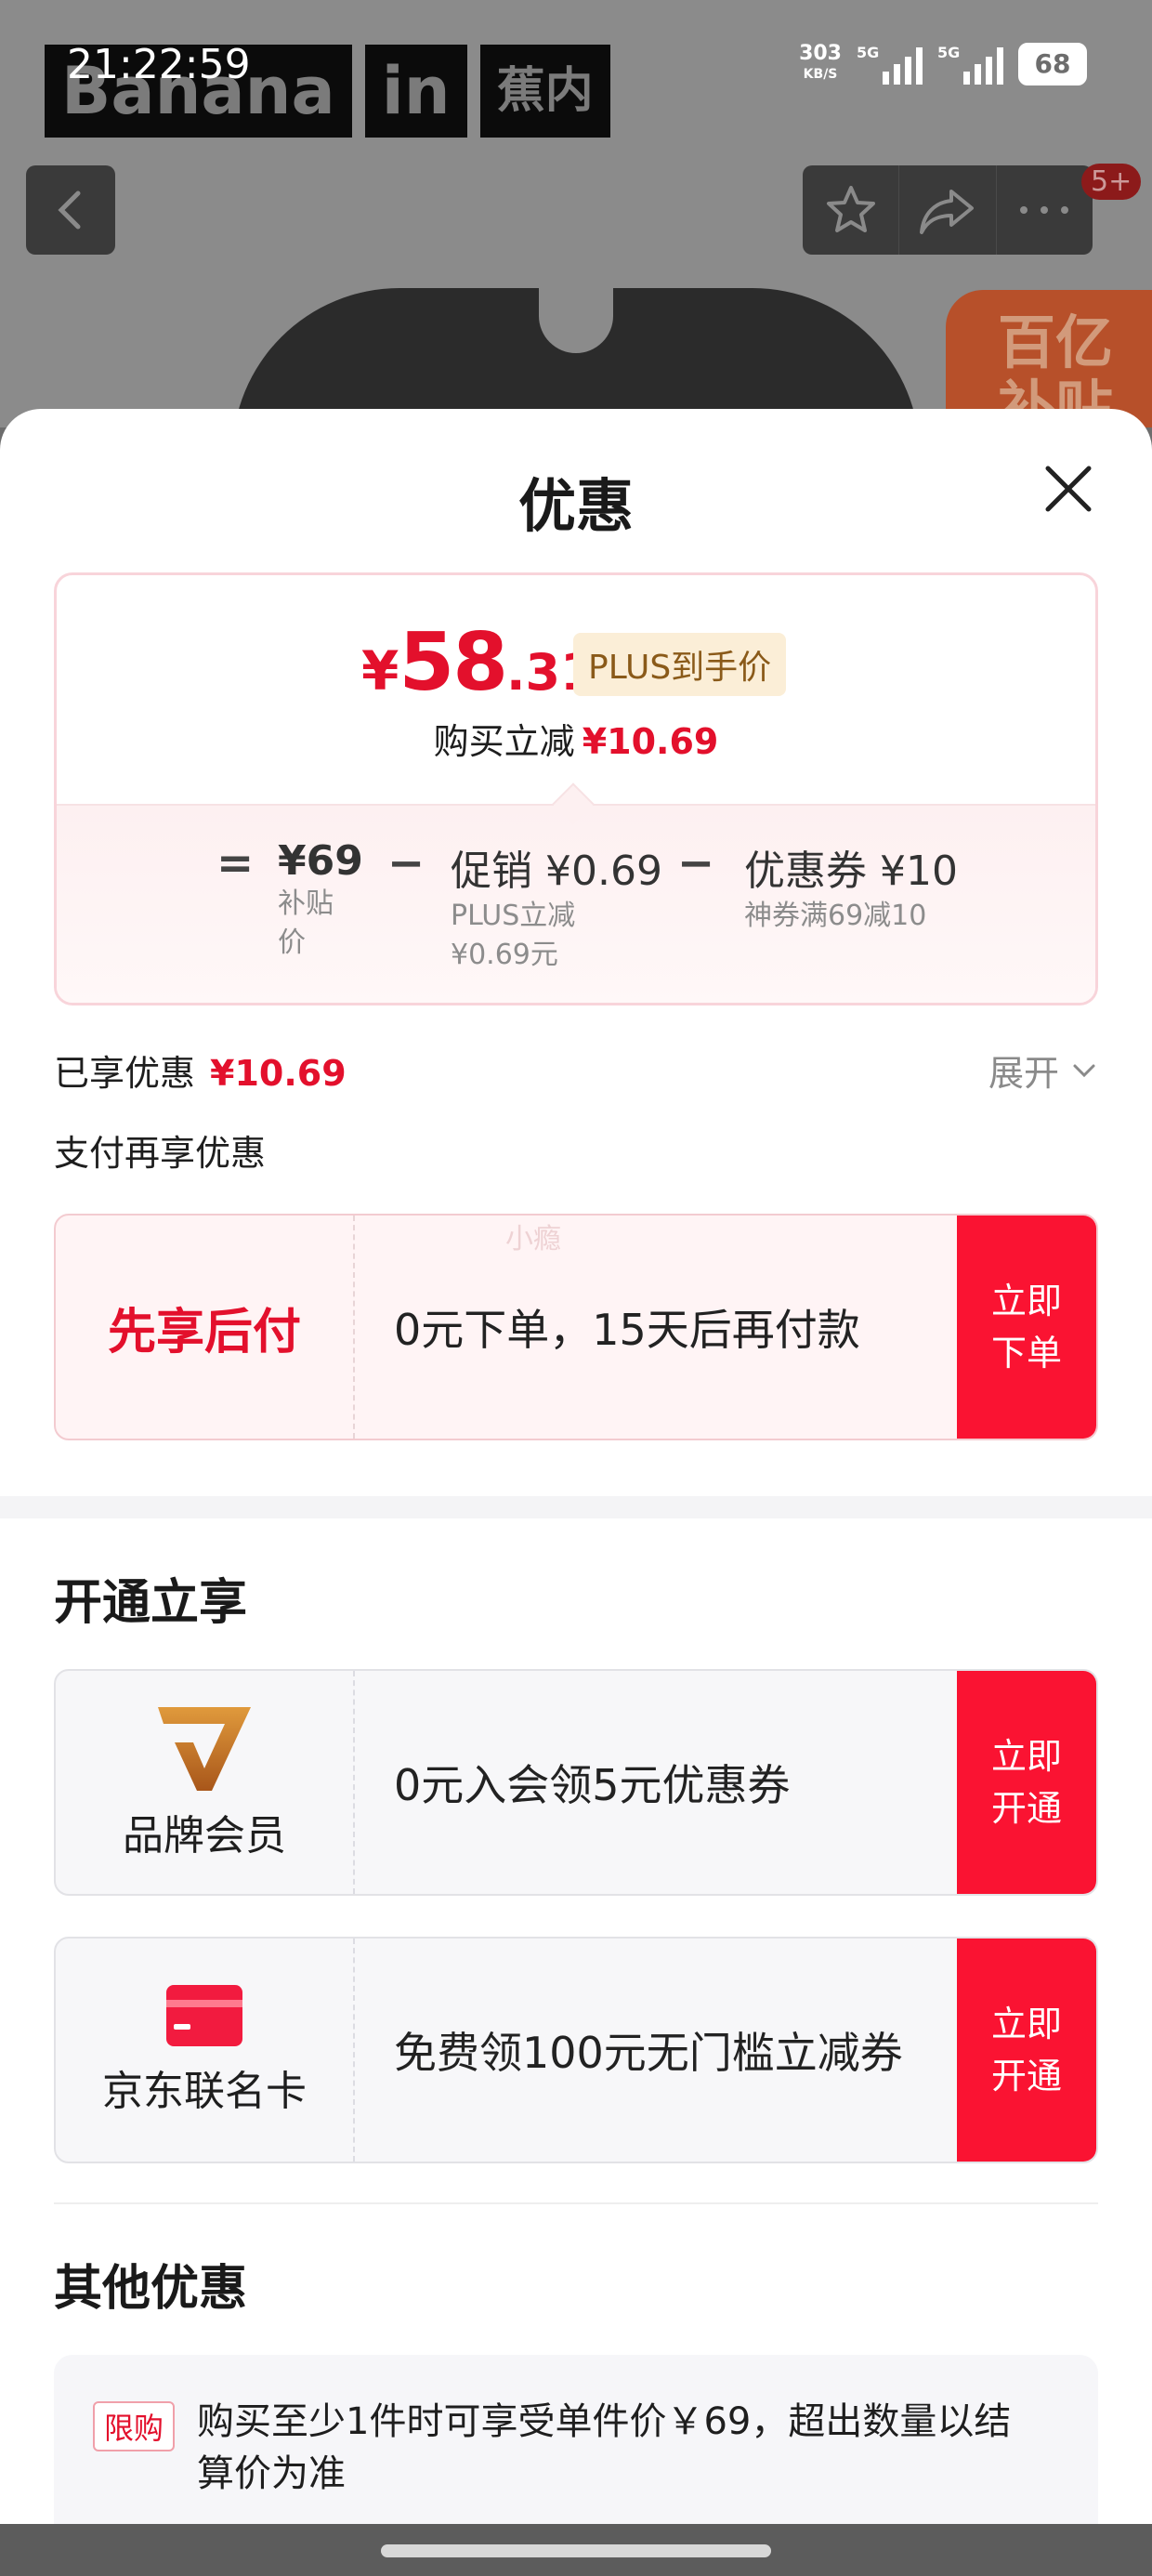 This screenshot has width=1152, height=2576. Describe the element at coordinates (204, 2091) in the screenshot. I see `jd-card-label: 京东联名卡` at that location.